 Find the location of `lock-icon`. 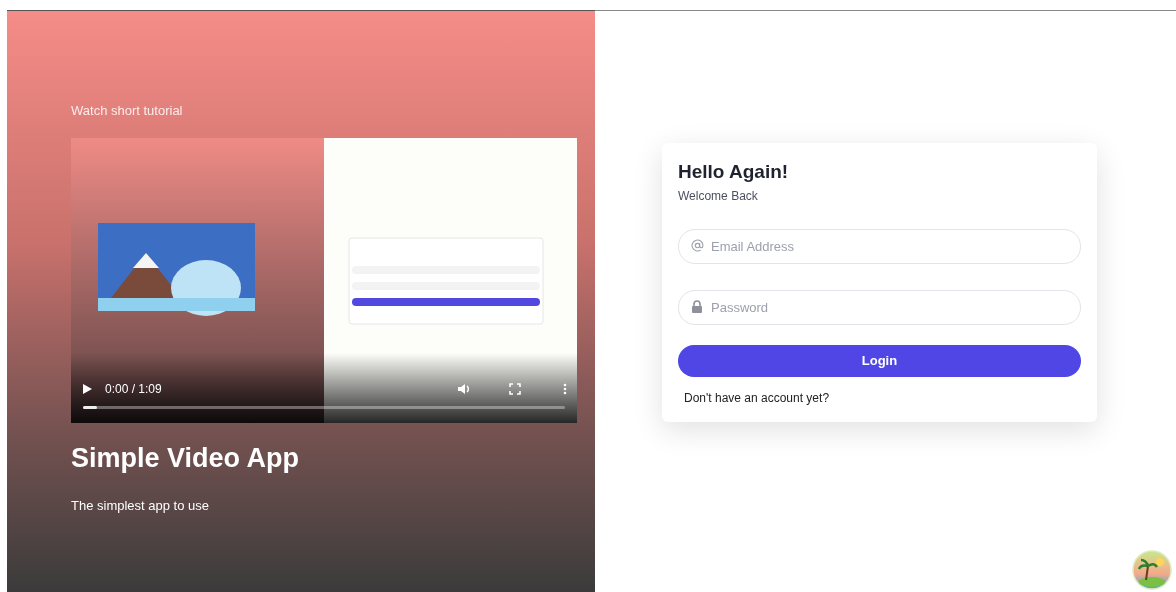

lock-icon is located at coordinates (697, 307).